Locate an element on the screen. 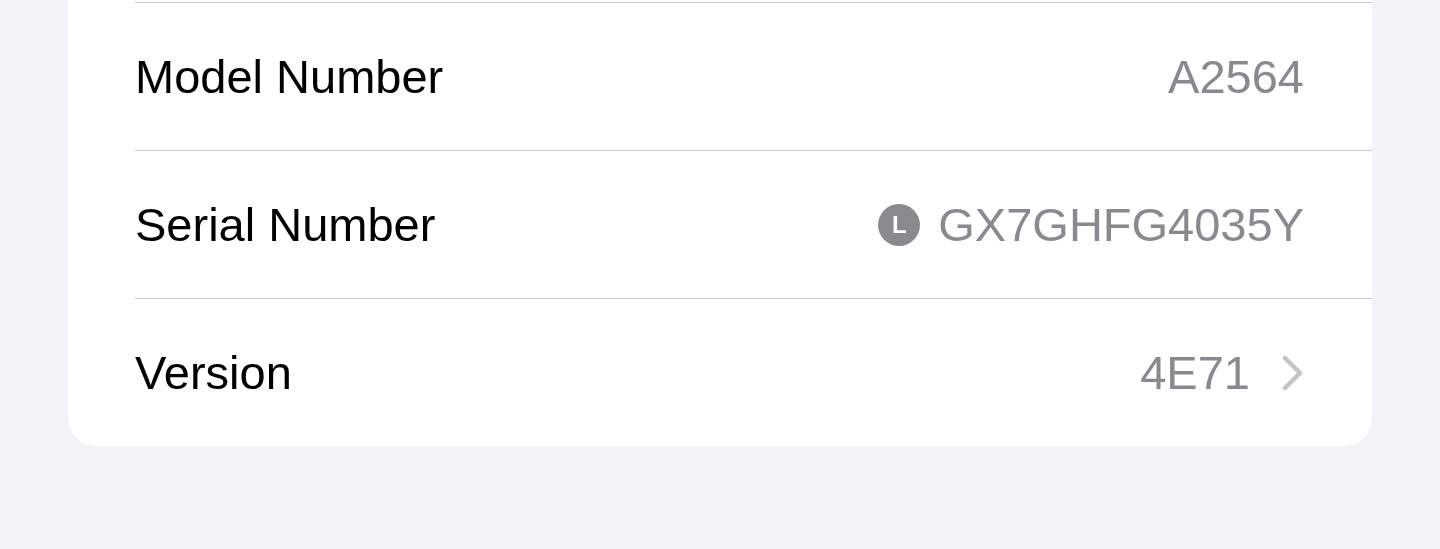 This screenshot has width=1440, height=549. row-value: A2564 is located at coordinates (1236, 76).